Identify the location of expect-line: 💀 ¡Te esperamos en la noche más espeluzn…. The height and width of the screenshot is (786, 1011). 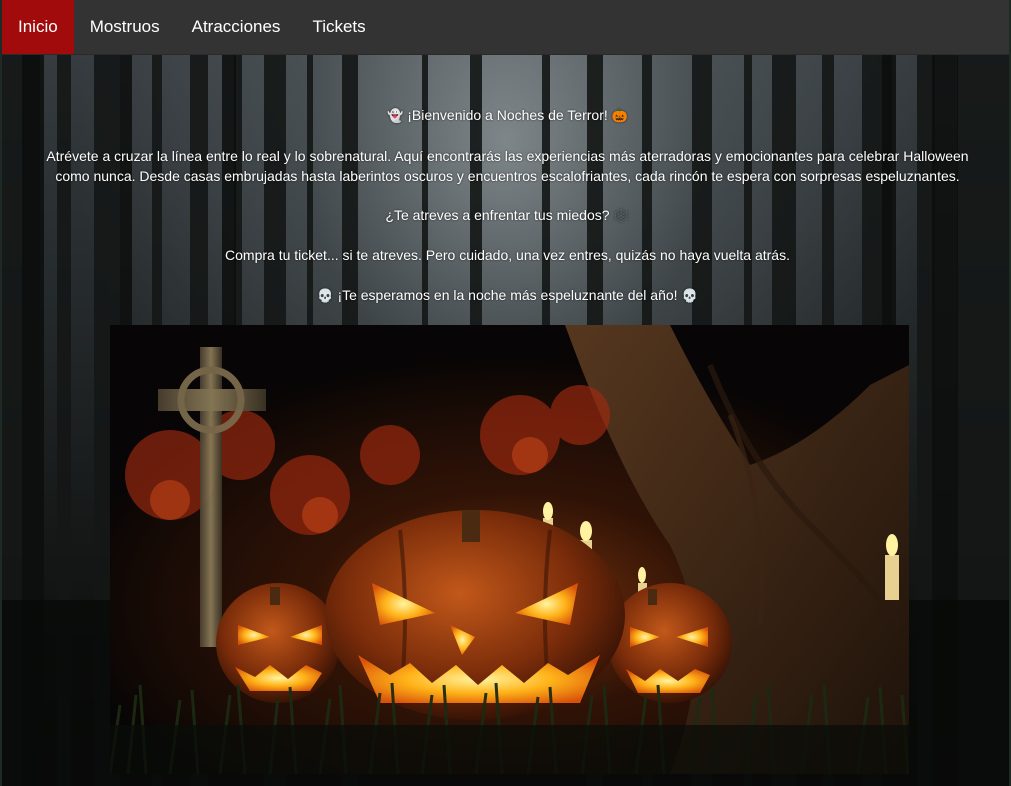
(505, 296).